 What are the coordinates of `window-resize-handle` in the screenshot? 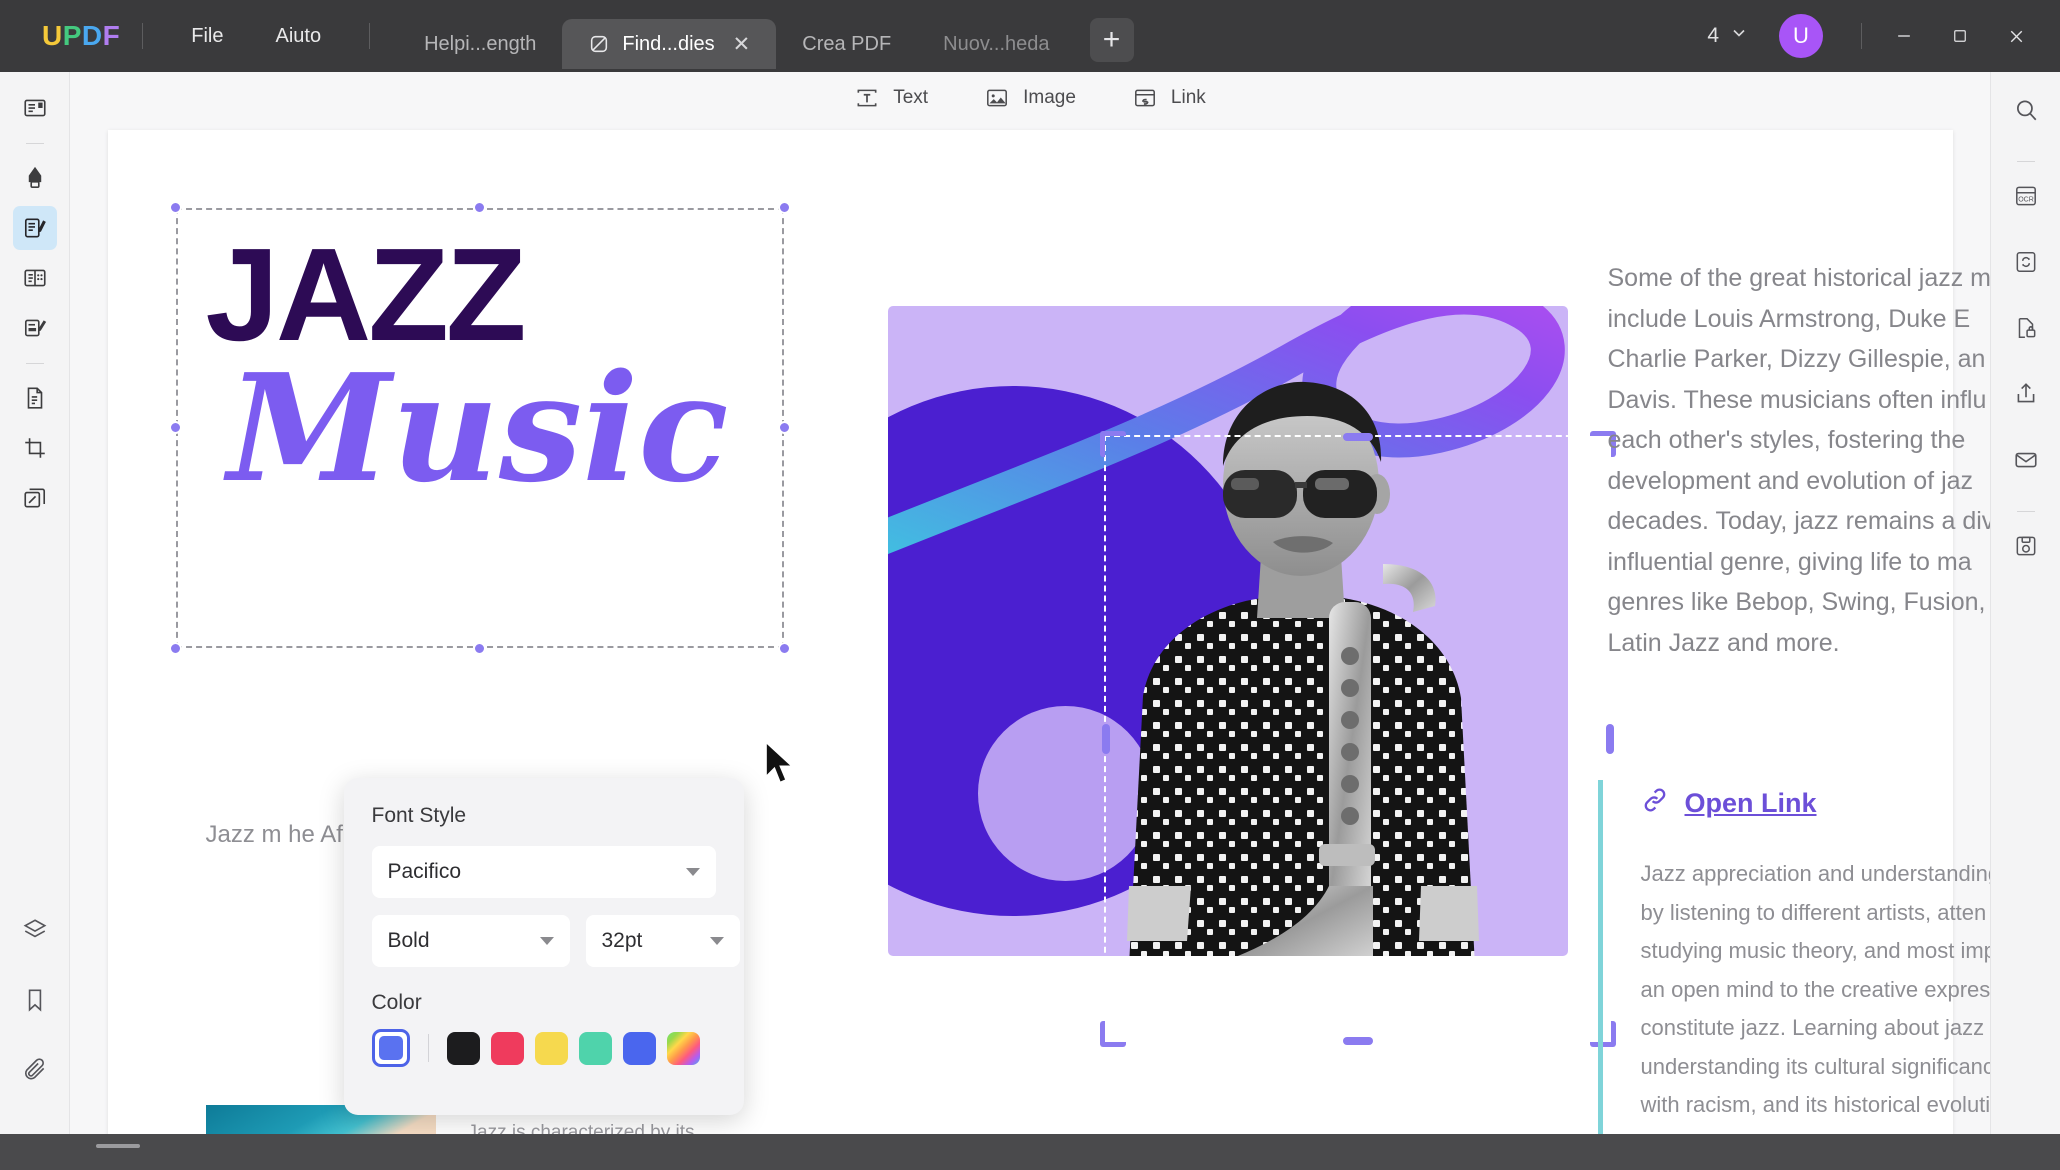 It's located at (118, 1146).